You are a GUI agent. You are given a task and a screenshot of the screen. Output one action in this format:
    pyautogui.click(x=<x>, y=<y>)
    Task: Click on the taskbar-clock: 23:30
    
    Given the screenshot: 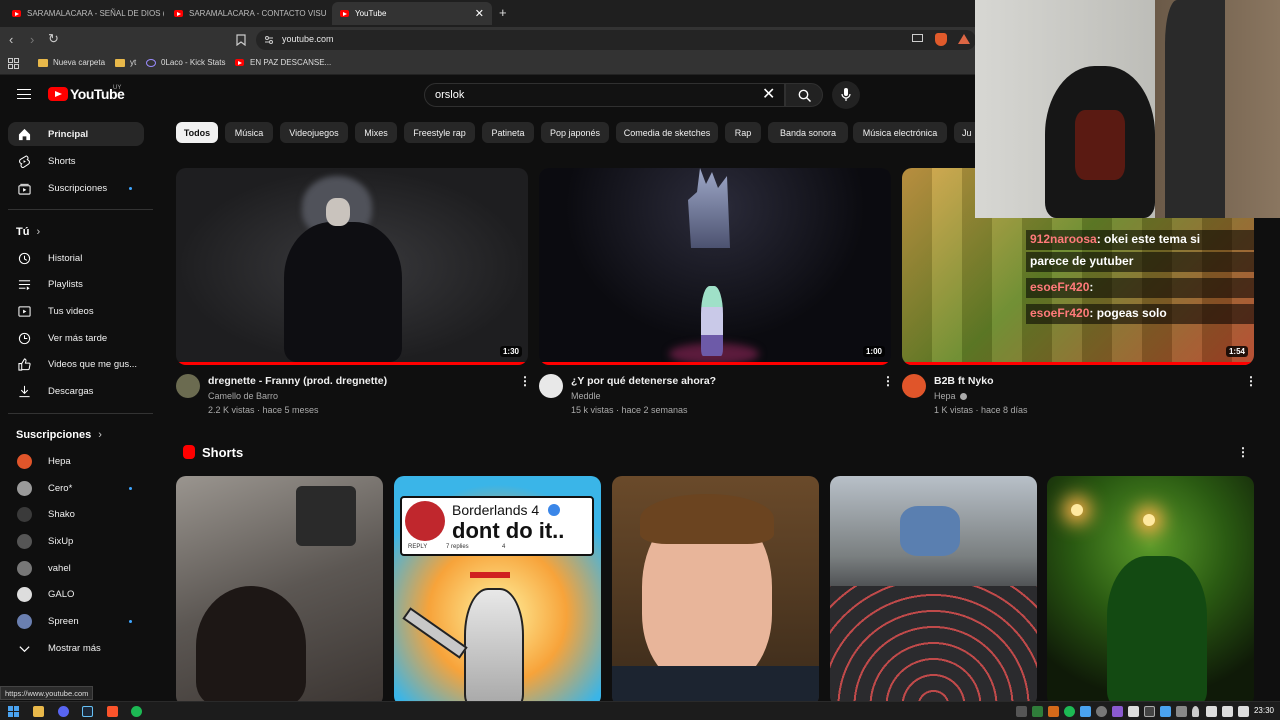 What is the action you would take?
    pyautogui.click(x=1264, y=710)
    